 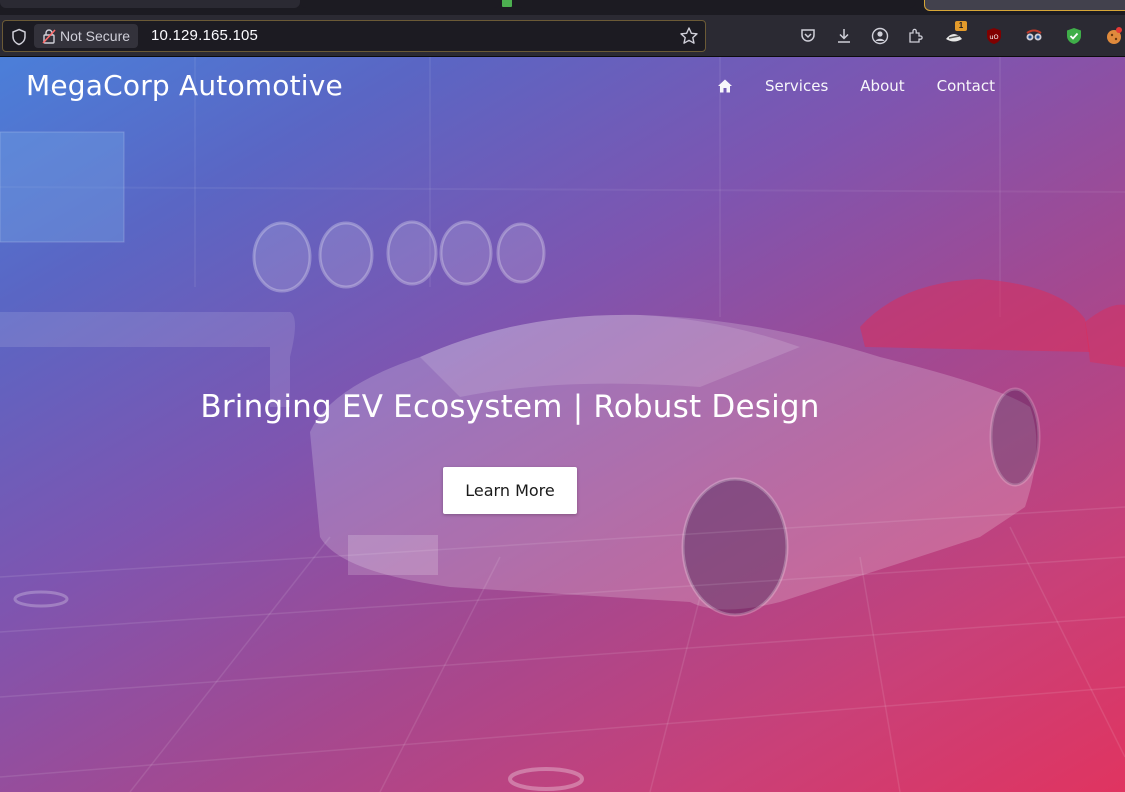 What do you see at coordinates (916, 36) in the screenshot?
I see `extensions-puzzle-icon` at bounding box center [916, 36].